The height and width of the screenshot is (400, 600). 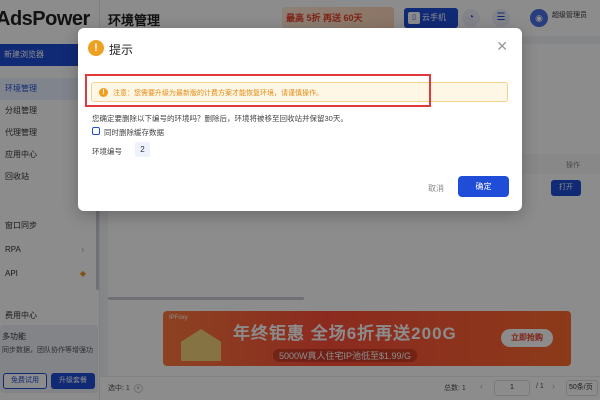 I want to click on env-number-tag: 2, so click(x=142, y=149).